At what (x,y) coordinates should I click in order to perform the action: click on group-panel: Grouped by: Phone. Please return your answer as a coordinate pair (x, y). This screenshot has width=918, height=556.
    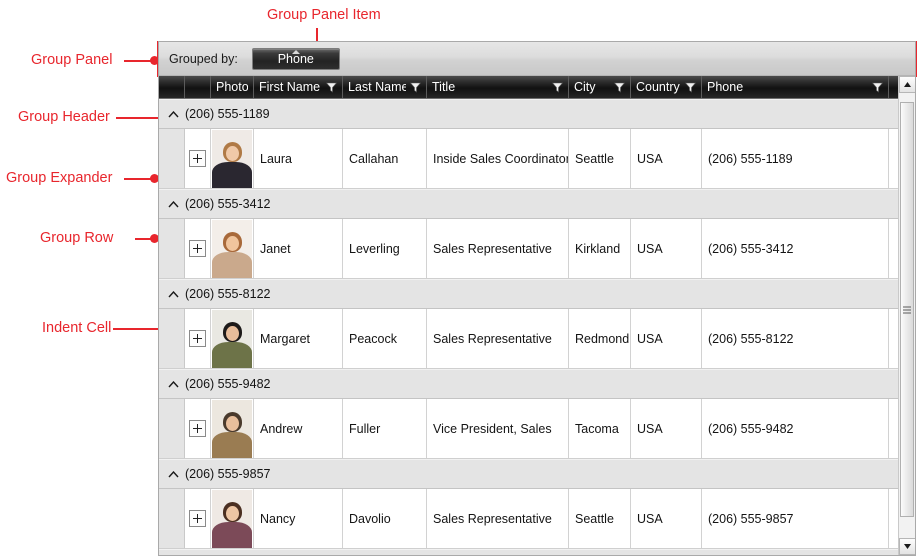
    Looking at the image, I should click on (537, 59).